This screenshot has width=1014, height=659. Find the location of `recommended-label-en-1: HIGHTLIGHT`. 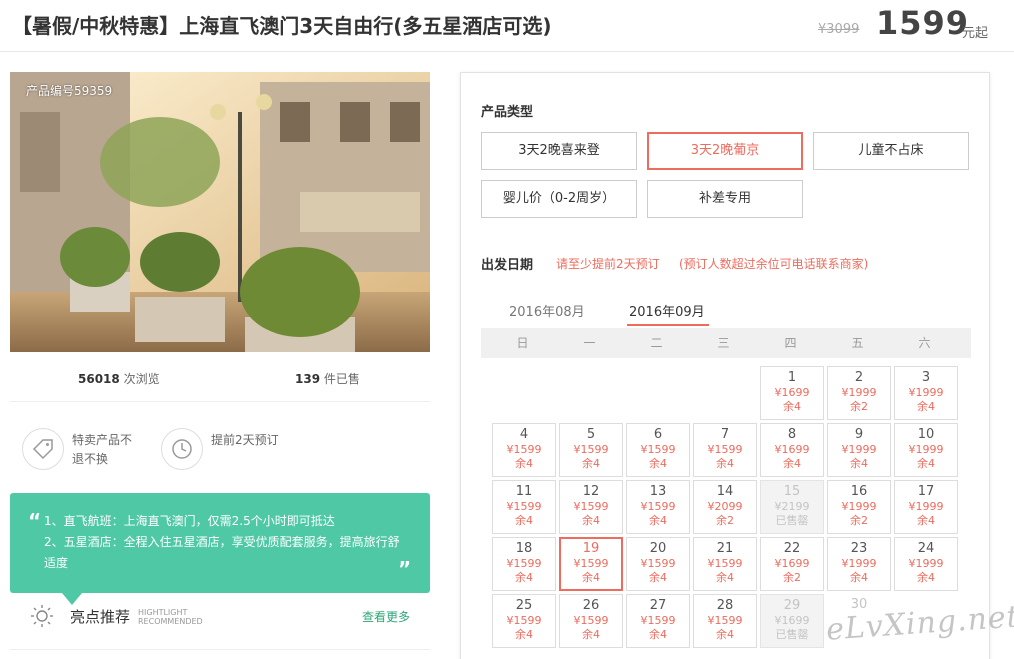

recommended-label-en-1: HIGHTLIGHT is located at coordinates (163, 612).